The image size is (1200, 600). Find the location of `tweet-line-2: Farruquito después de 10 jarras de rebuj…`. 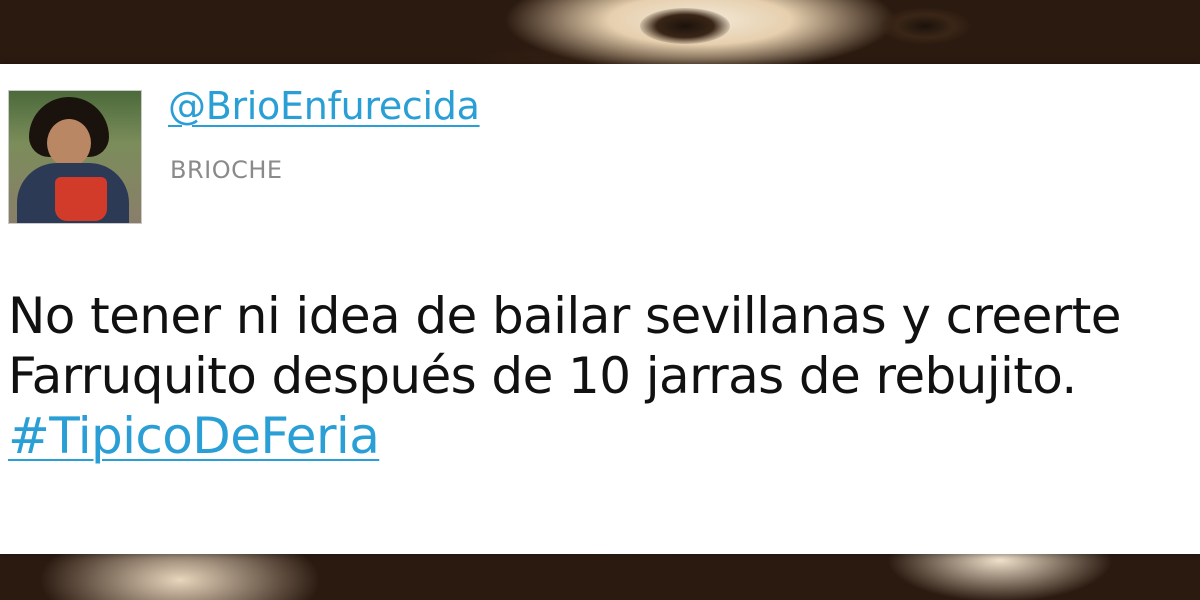

tweet-line-2: Farruquito después de 10 jarras de rebuj… is located at coordinates (542, 376).